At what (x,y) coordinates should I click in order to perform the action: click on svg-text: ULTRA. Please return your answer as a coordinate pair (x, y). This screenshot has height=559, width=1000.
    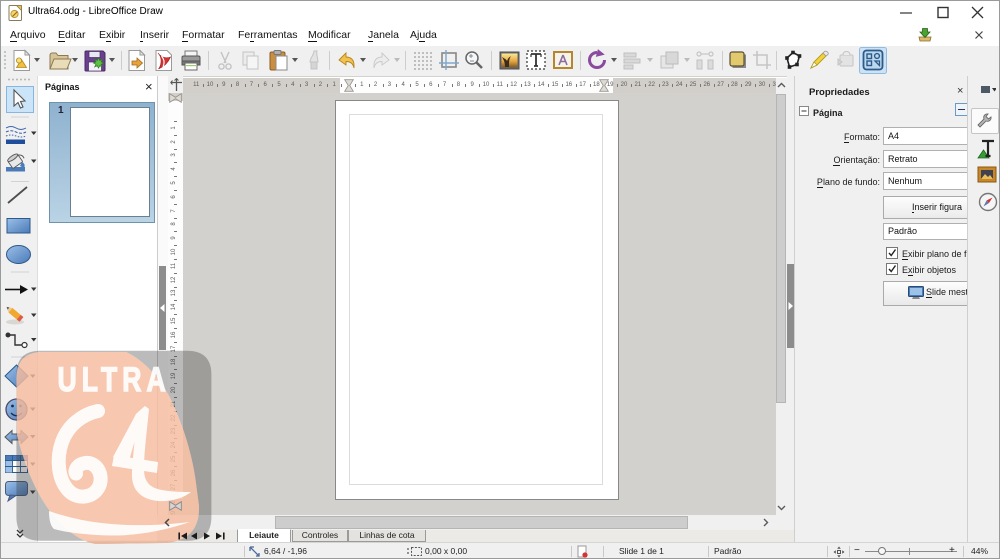
    Looking at the image, I should click on (113, 380).